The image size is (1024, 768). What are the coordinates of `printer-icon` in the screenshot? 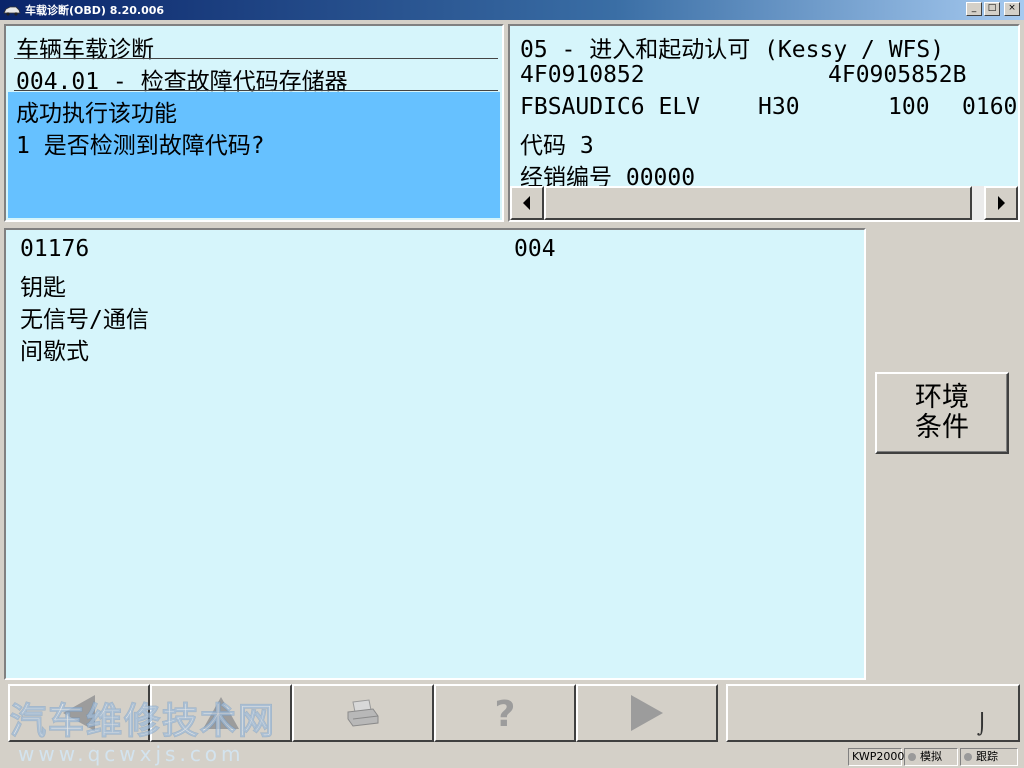 It's located at (363, 713).